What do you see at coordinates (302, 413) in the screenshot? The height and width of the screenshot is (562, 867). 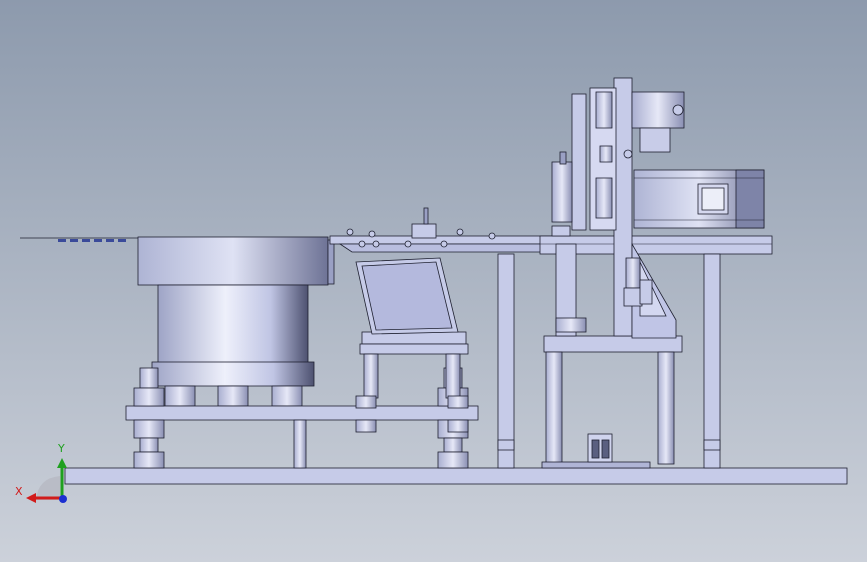 I see `bowl-mount-plate` at bounding box center [302, 413].